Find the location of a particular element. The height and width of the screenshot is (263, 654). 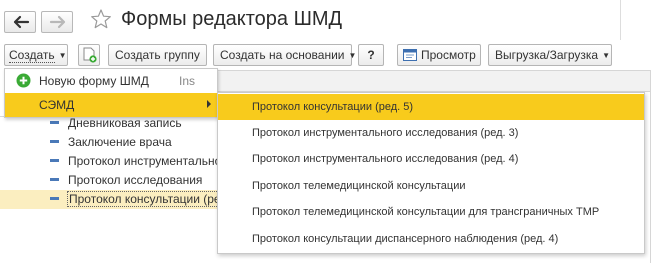

create-dropdown-menu: Новую форму ШМД Ins СЭМД is located at coordinates (111, 93).